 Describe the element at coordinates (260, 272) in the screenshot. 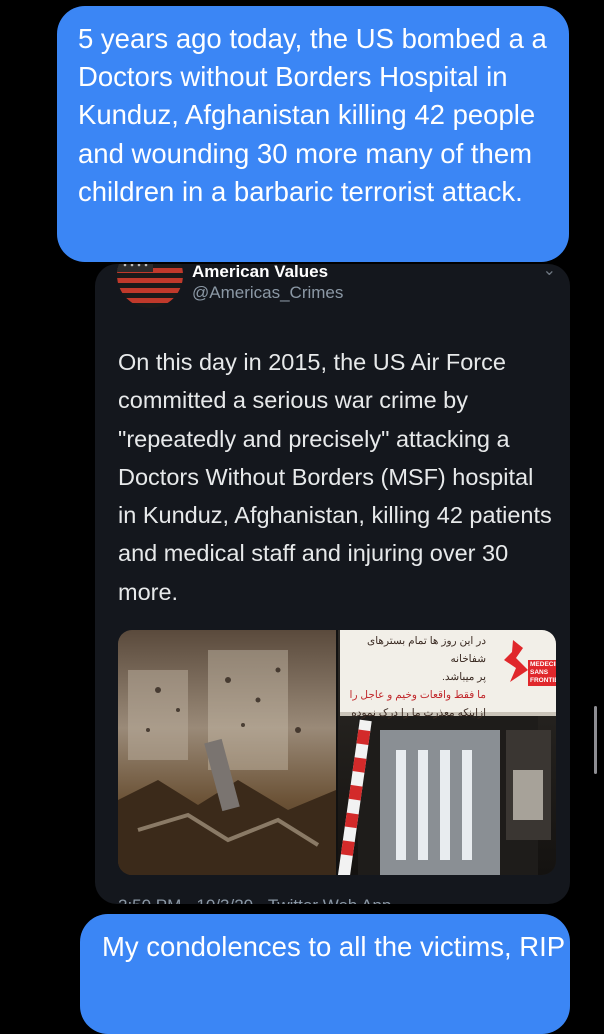

I see `display-name: American Values` at that location.